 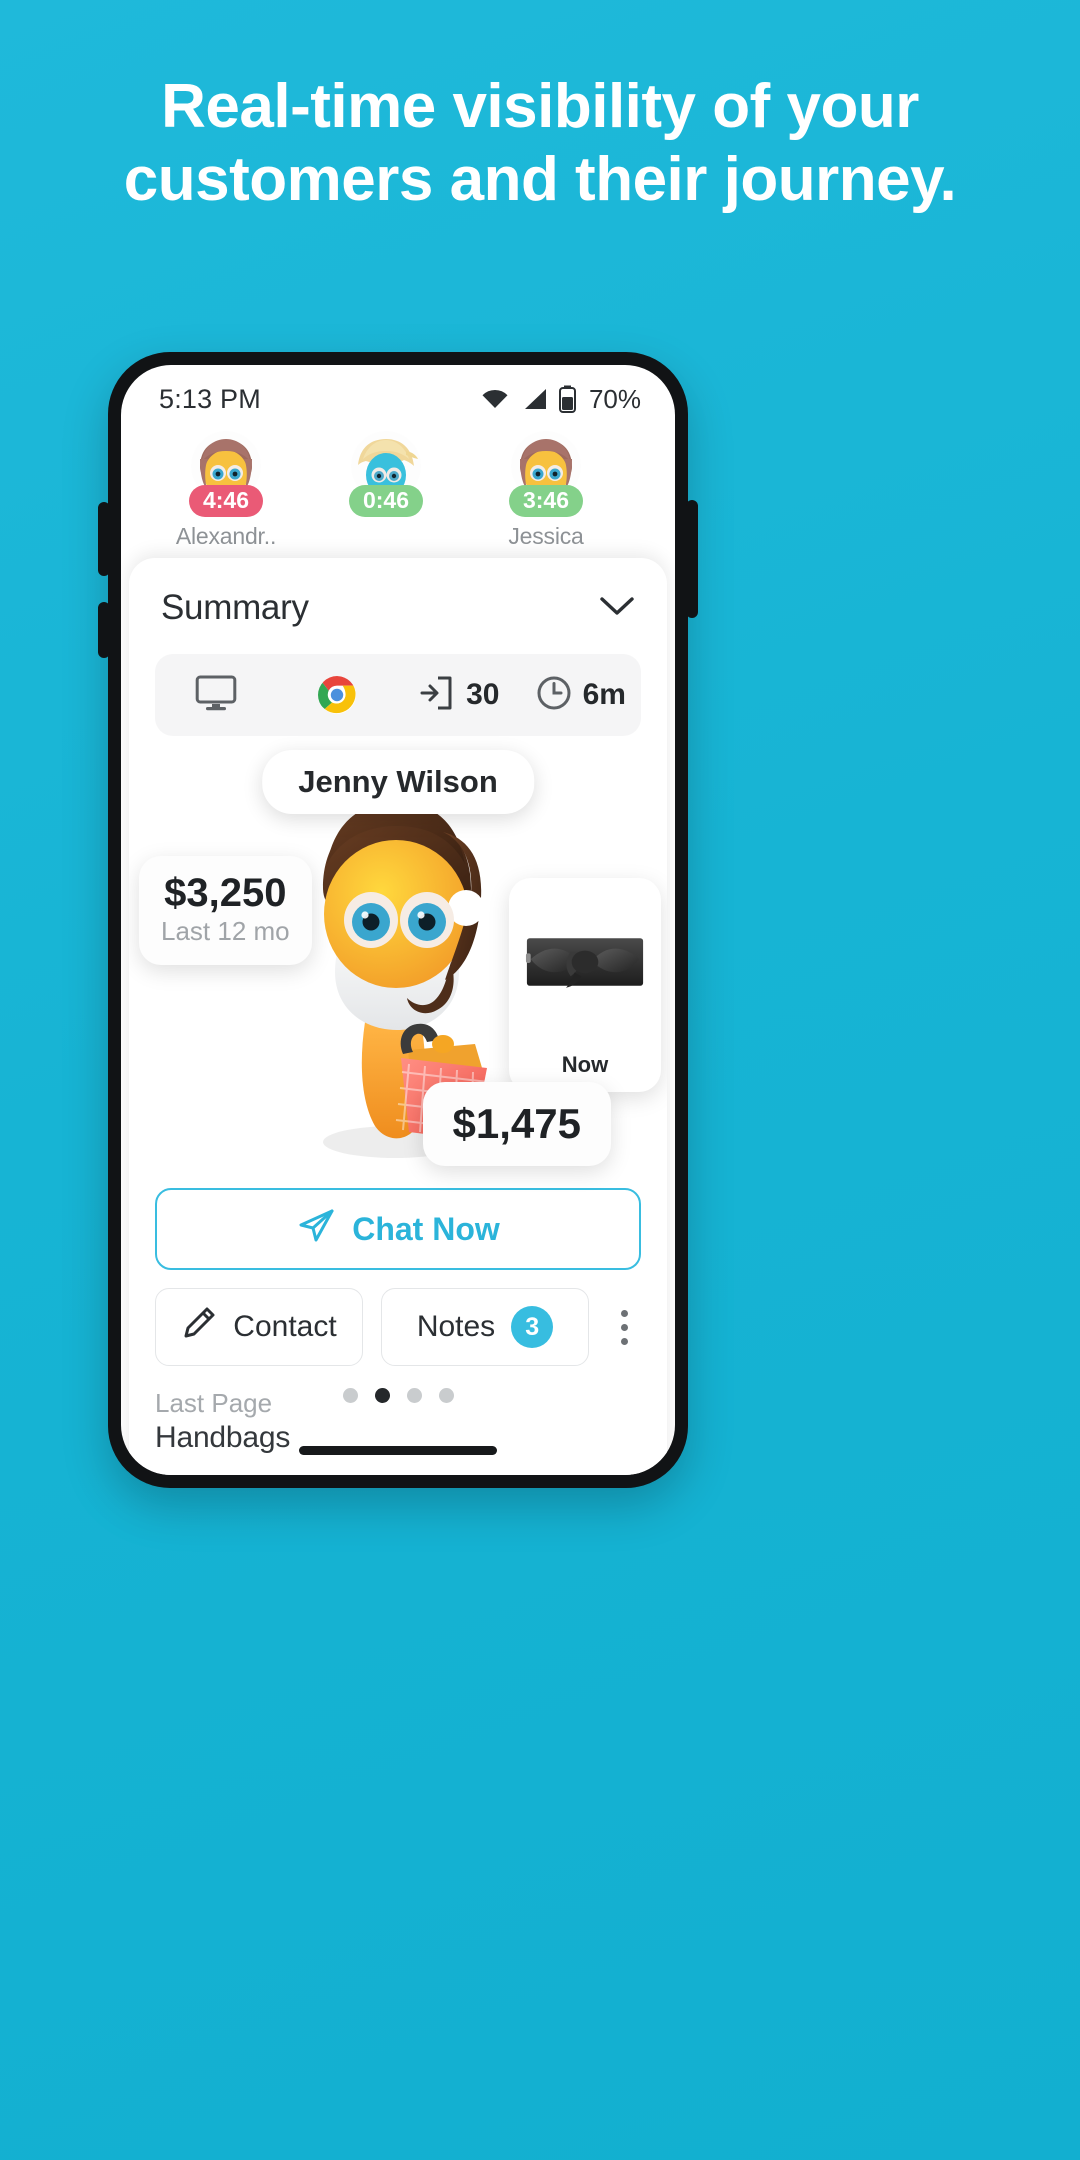 I want to click on active-visitors-strip: 4:46 Alexandr.. 0:46 3:46 Jessica, so click(x=398, y=488).